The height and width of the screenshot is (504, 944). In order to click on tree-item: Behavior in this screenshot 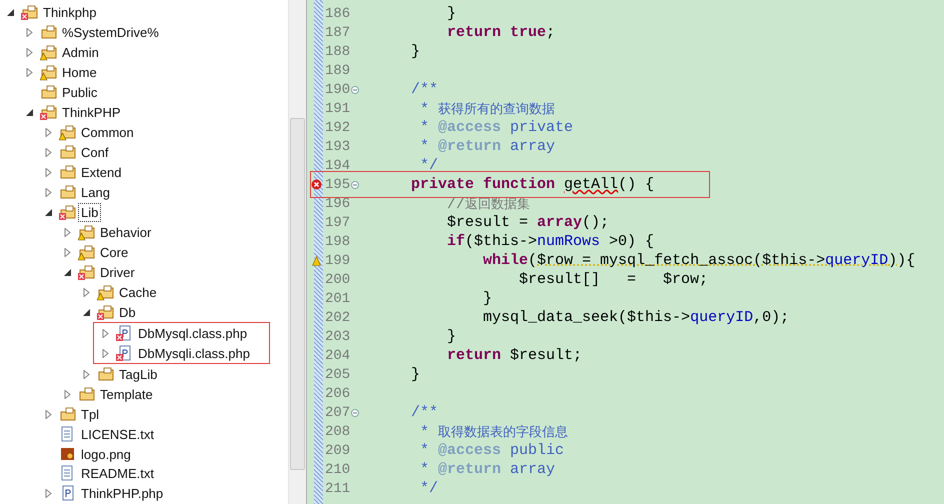, I will do `click(126, 232)`.